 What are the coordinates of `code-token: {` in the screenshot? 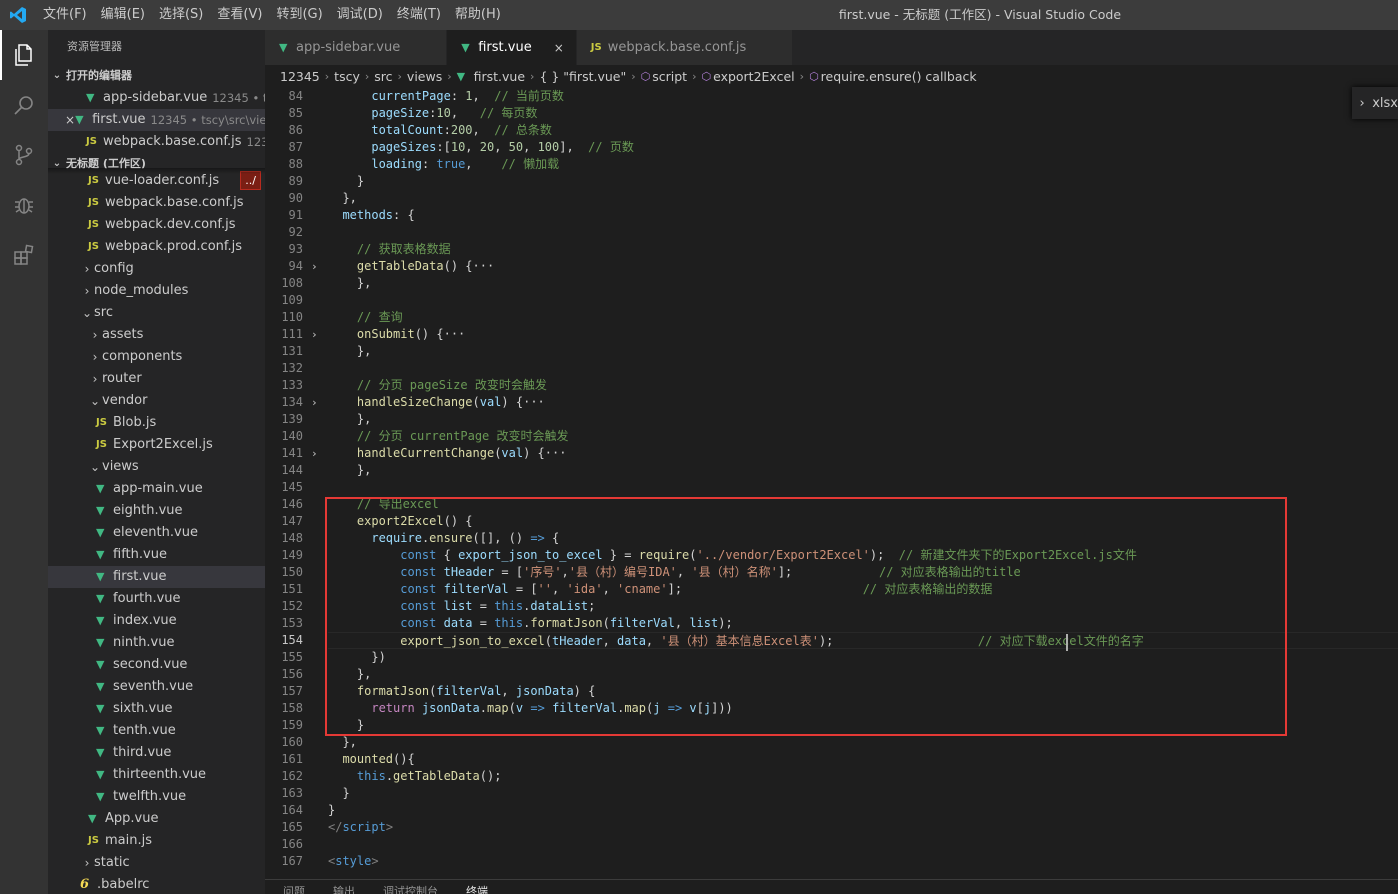 It's located at (552, 538).